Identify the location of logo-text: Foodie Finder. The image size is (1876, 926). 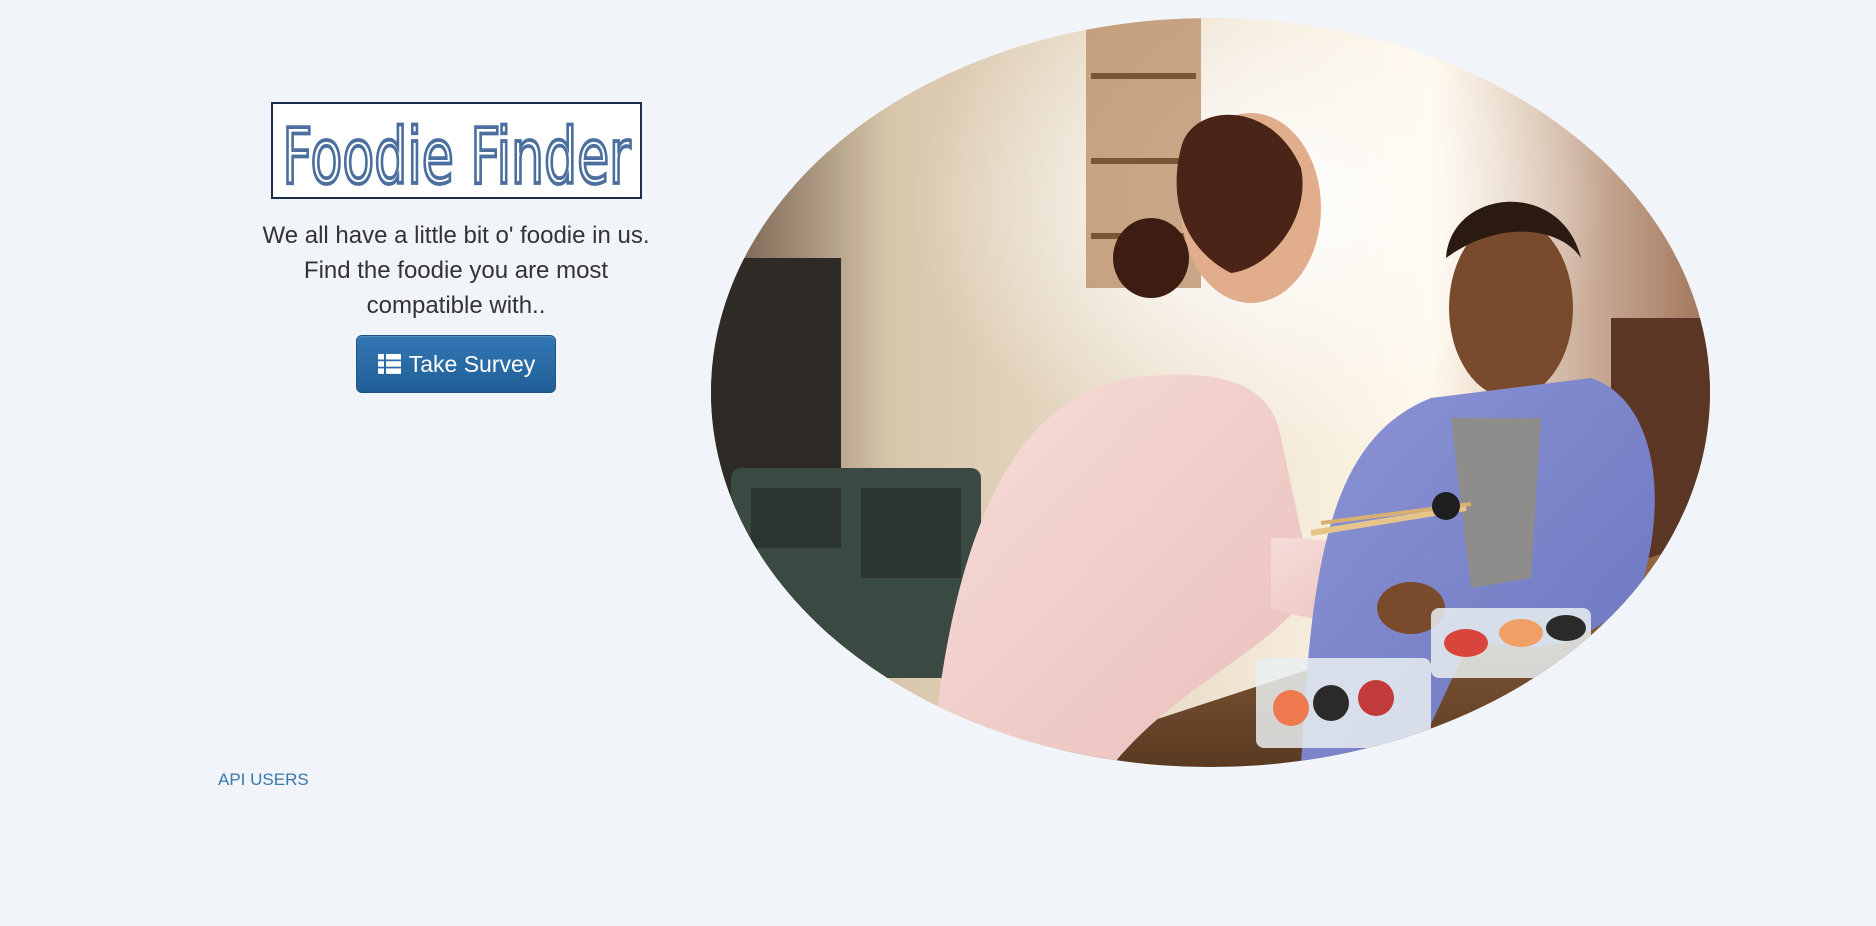
(456, 154).